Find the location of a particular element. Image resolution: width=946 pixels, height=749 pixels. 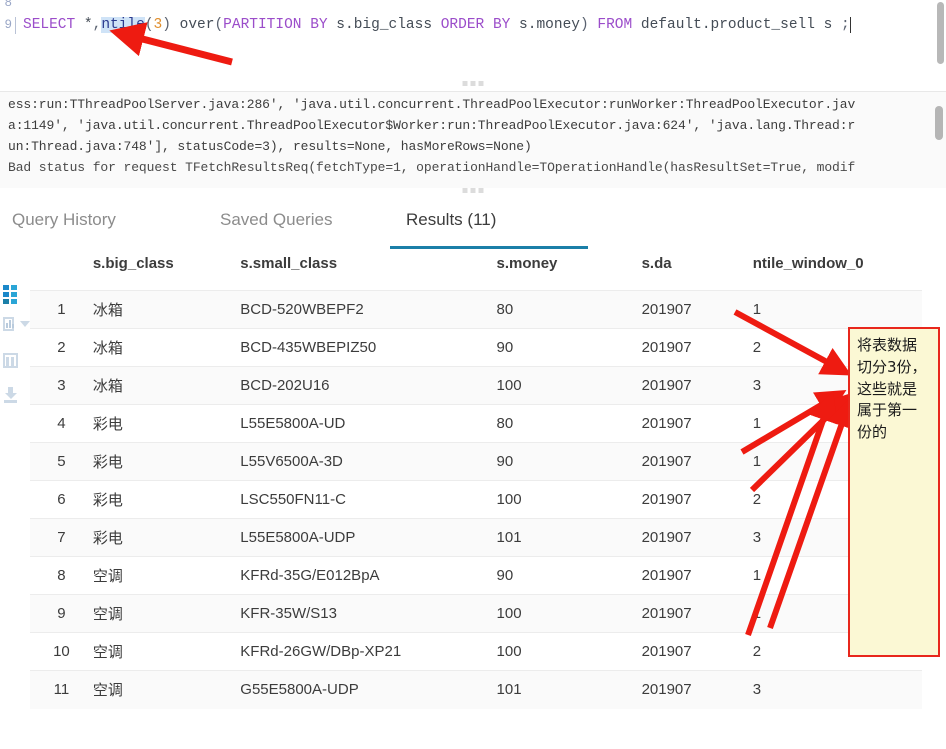

sql-token: * is located at coordinates (84, 25).